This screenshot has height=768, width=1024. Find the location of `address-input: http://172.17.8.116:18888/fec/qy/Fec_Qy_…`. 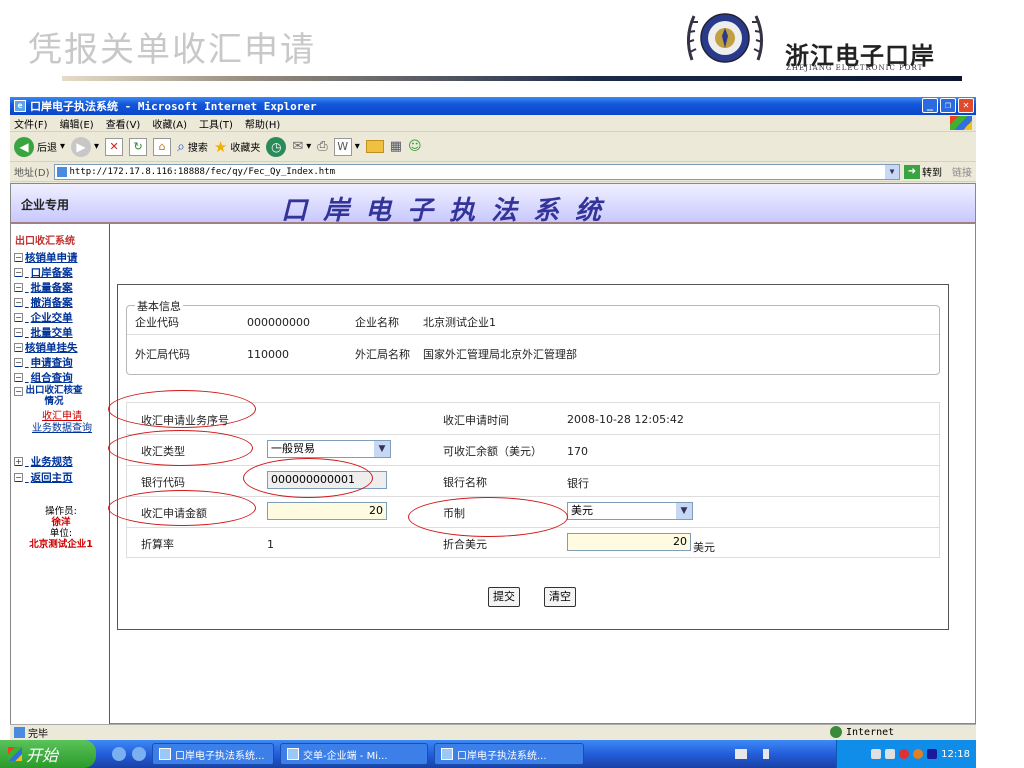

address-input: http://172.17.8.116:18888/fec/qy/Fec_Qy_… is located at coordinates (476, 171).